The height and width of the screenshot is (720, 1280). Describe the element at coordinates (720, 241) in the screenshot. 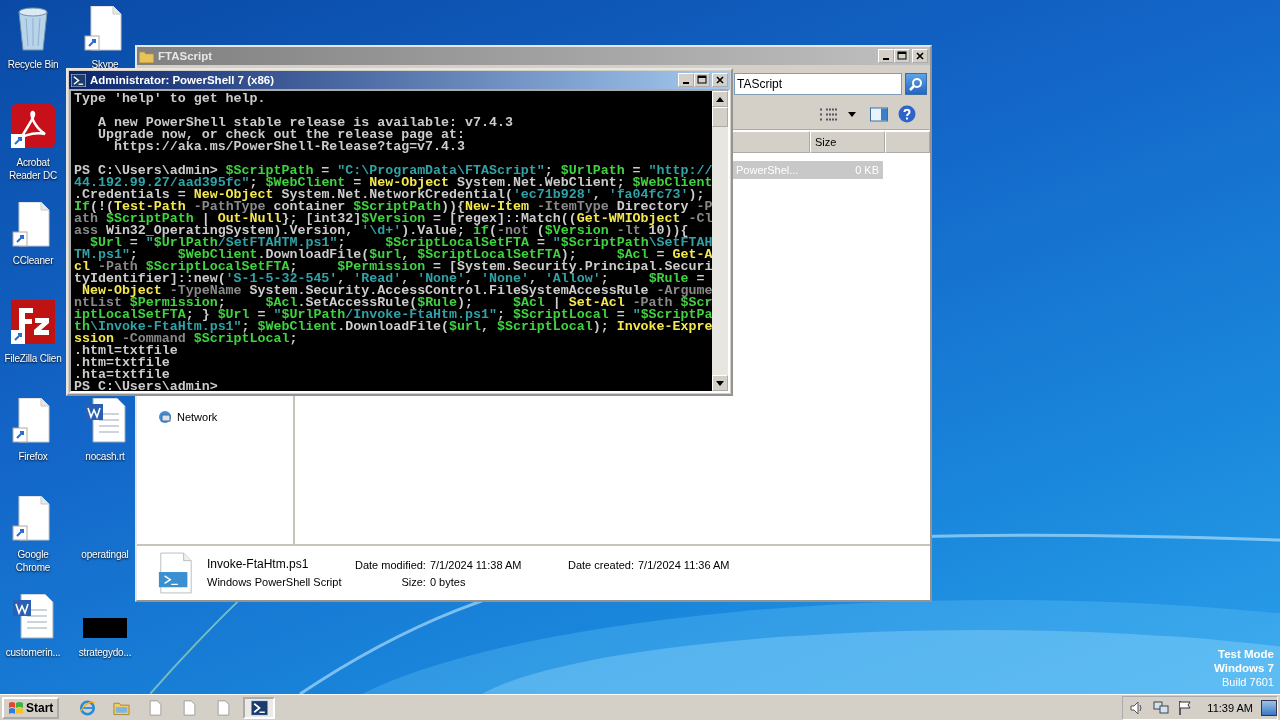

I see `scrollbar` at that location.